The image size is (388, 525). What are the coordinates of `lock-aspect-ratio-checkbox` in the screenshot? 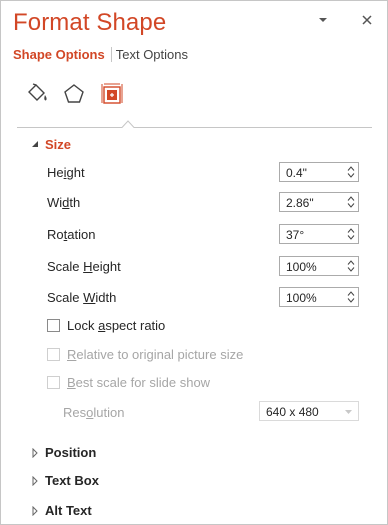 It's located at (53, 325).